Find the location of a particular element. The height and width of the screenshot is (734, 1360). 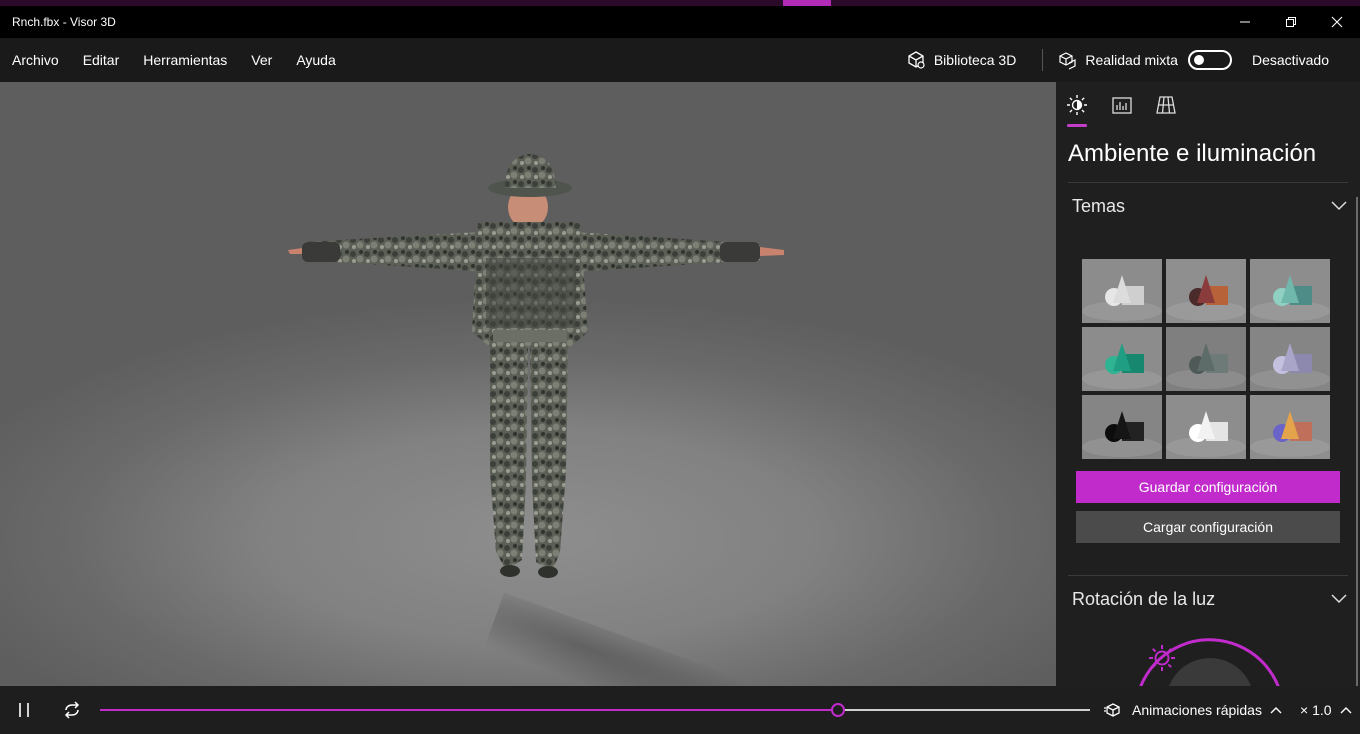

theme-lavanda is located at coordinates (1290, 359).